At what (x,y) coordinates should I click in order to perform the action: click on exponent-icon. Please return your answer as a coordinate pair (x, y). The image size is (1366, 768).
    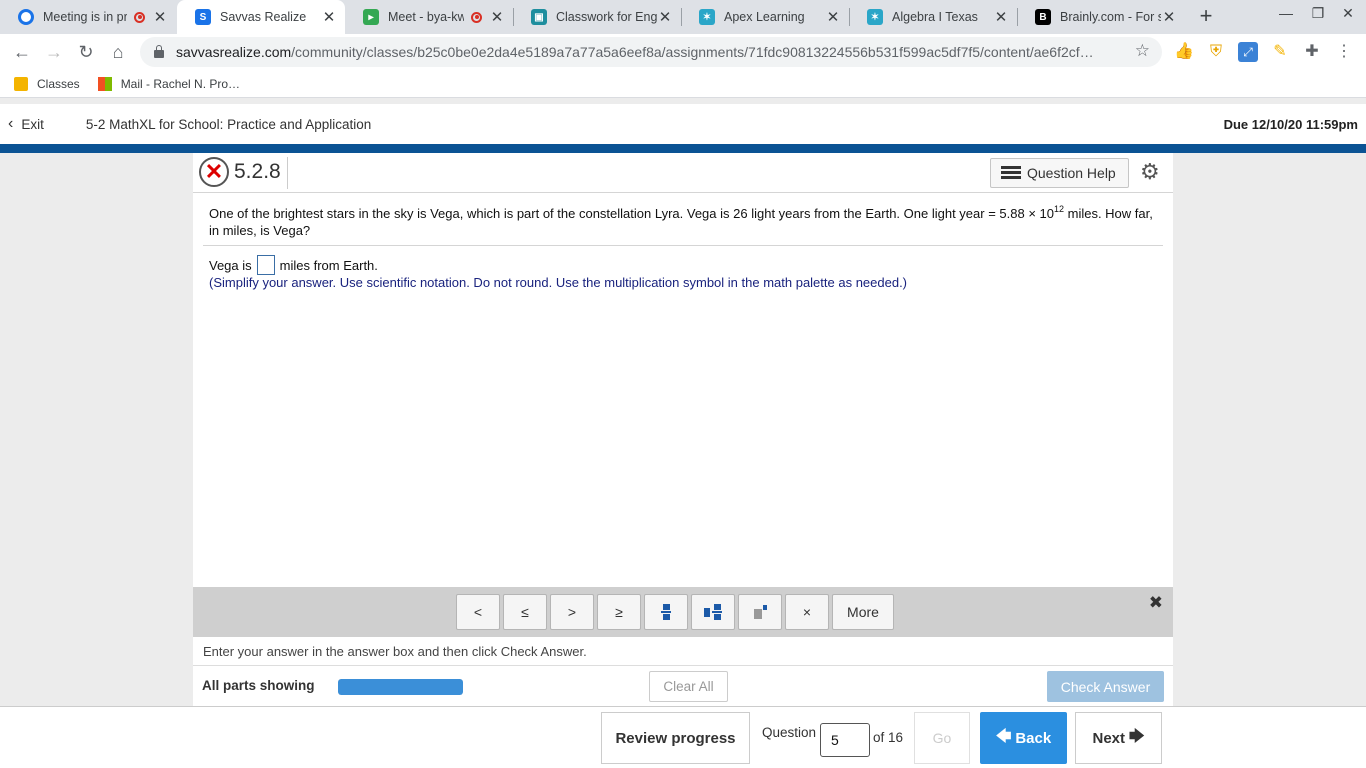
    Looking at the image, I should click on (760, 612).